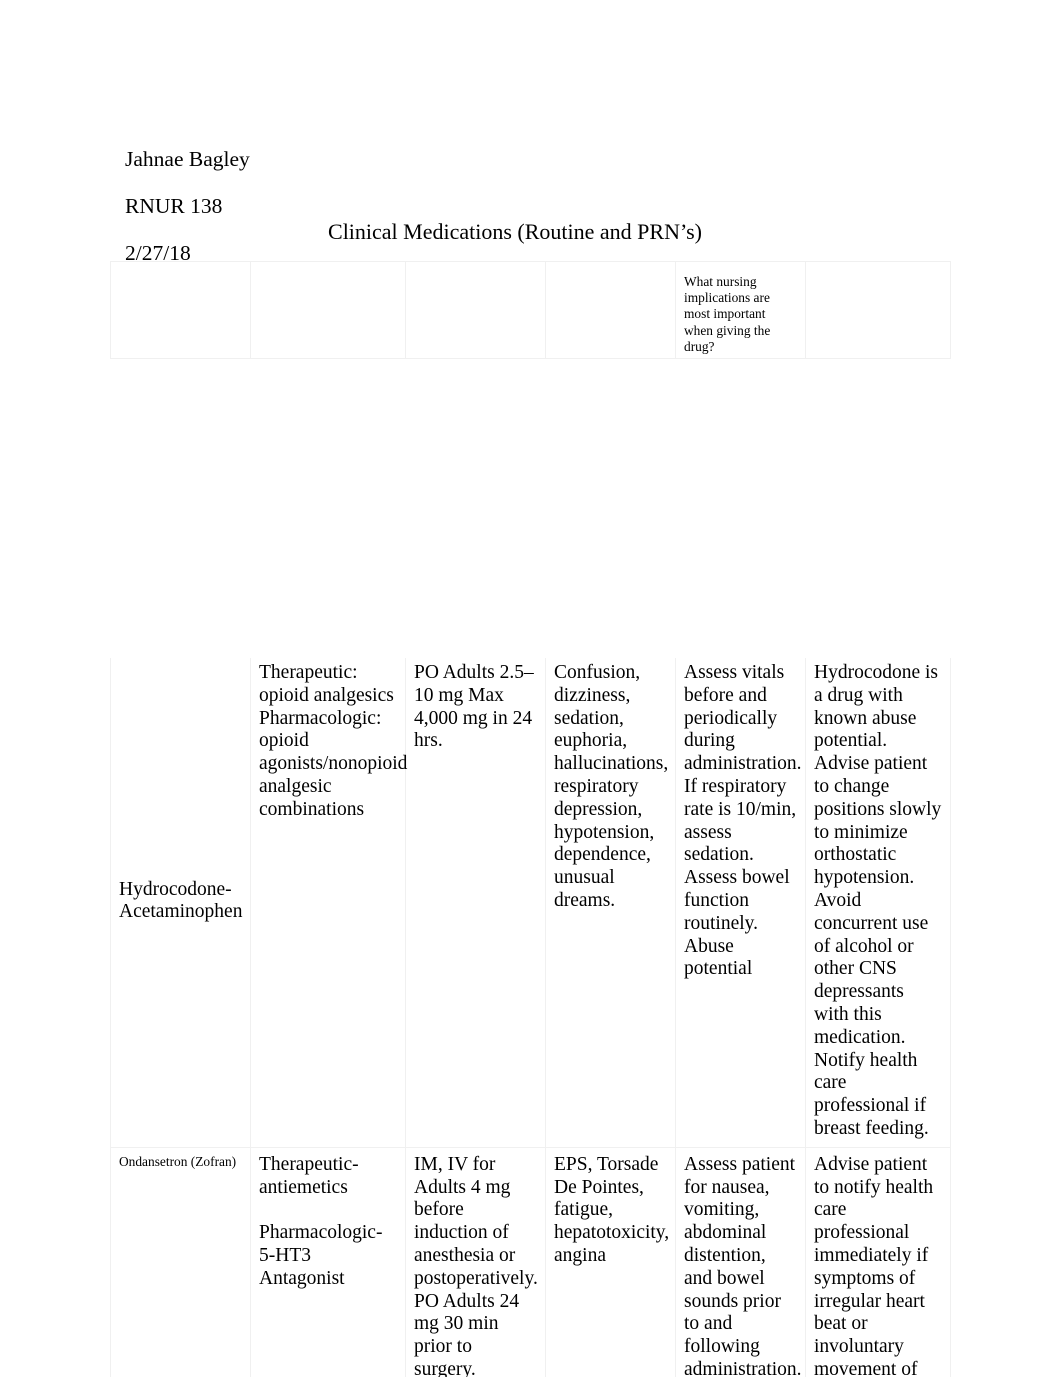 The height and width of the screenshot is (1377, 1062). What do you see at coordinates (180, 310) in the screenshot?
I see `header-cell-drug` at bounding box center [180, 310].